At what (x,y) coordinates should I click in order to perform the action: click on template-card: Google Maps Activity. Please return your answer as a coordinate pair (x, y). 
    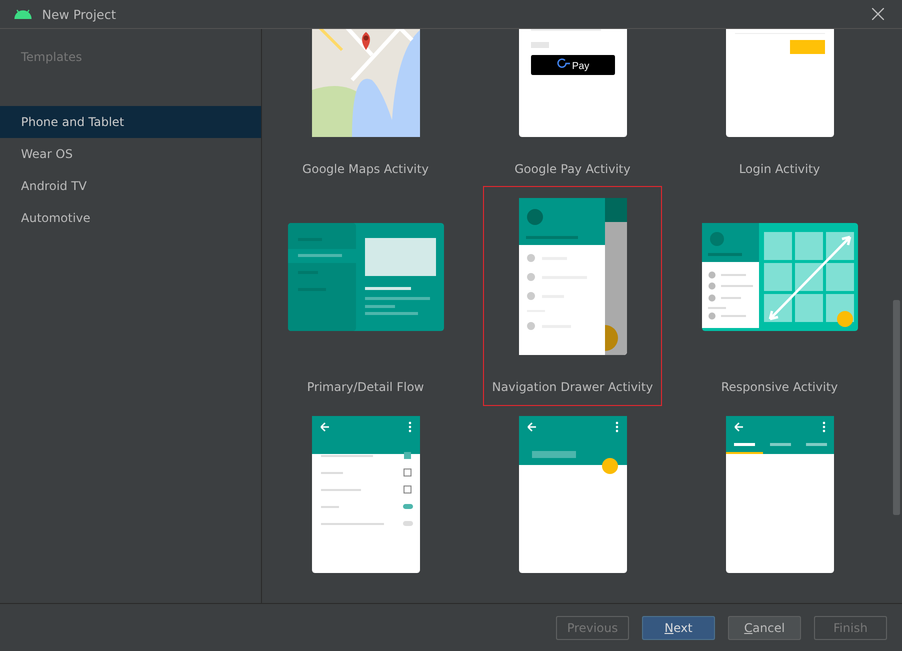
    Looking at the image, I should click on (365, 108).